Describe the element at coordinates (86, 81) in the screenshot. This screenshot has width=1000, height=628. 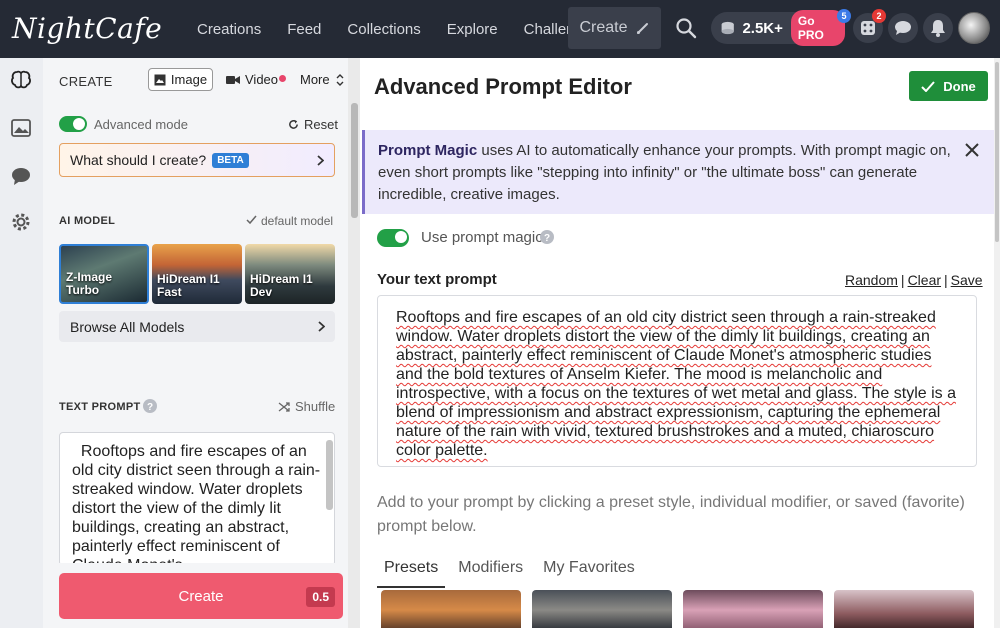
I see `create-label: CREATE` at that location.